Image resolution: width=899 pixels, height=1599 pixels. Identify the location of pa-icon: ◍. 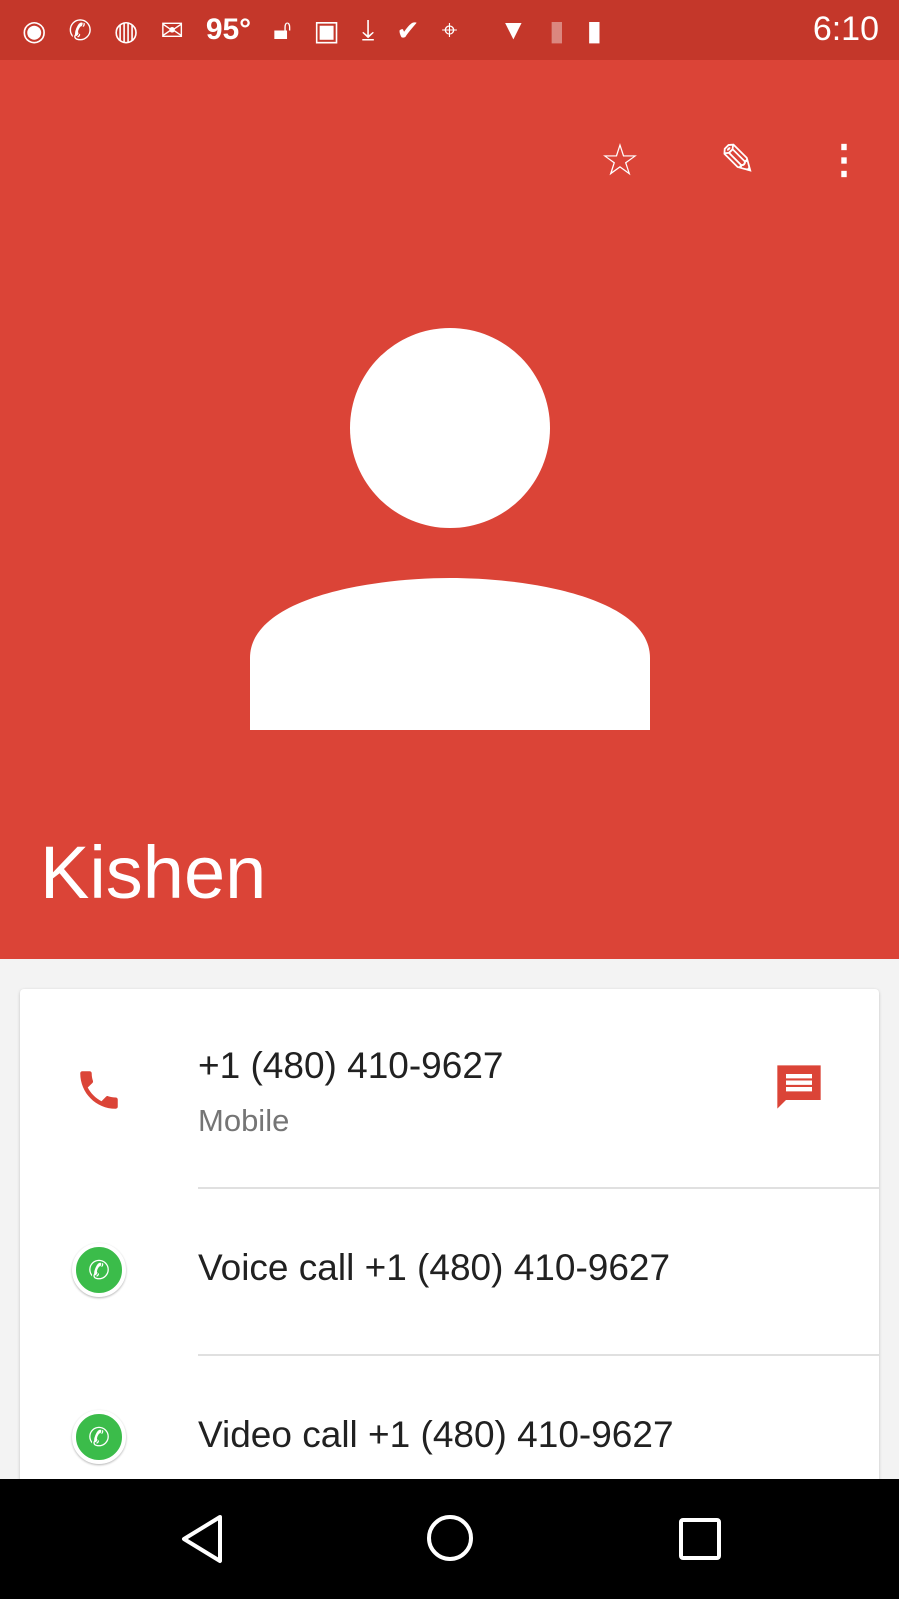
(126, 30).